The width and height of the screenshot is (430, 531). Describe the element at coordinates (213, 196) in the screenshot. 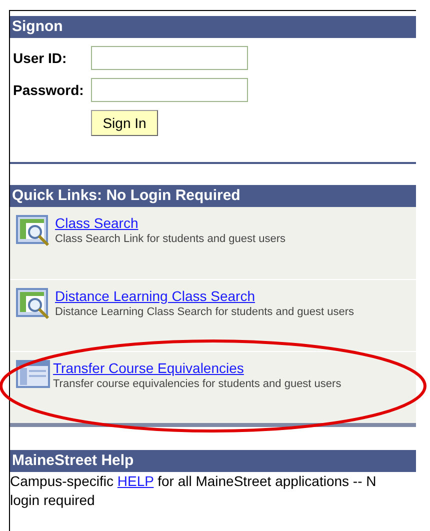

I see `section-header: Quick Links: No Login Required` at that location.